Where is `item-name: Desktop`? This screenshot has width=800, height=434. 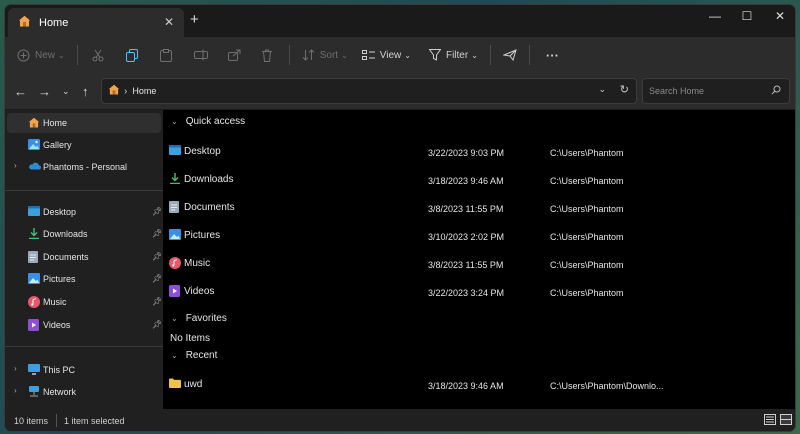
item-name: Desktop is located at coordinates (202, 151).